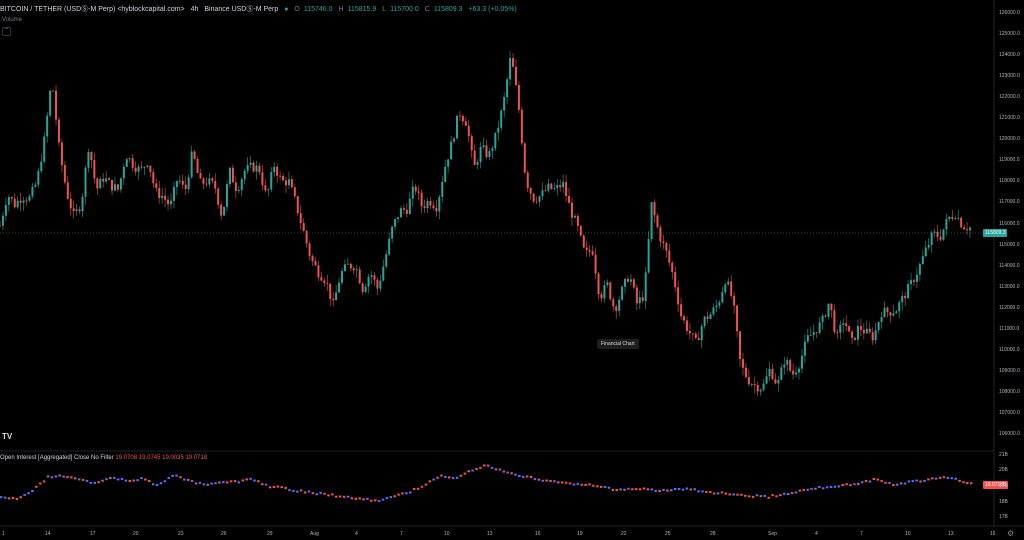  What do you see at coordinates (1003, 455) in the screenshot?
I see `oi-tick: 21B` at bounding box center [1003, 455].